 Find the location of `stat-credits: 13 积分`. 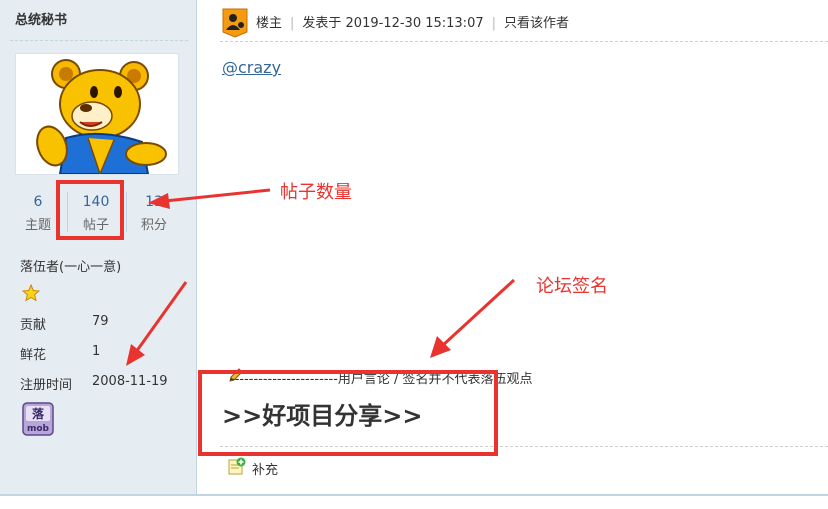

stat-credits: 13 积分 is located at coordinates (154, 210).